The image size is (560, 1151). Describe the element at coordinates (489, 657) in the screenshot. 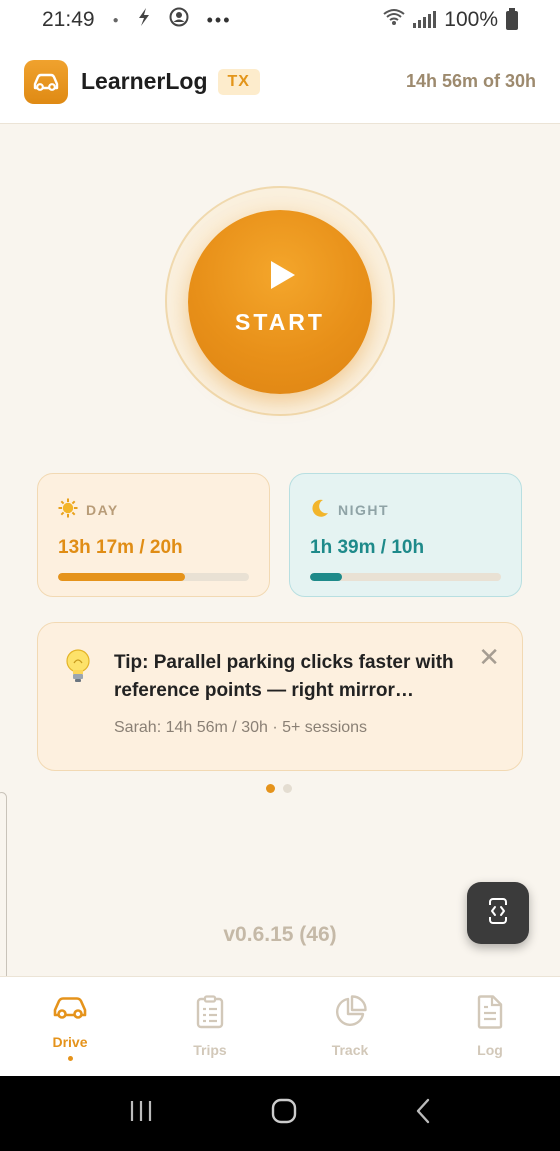

I see `close-icon: ✕` at that location.